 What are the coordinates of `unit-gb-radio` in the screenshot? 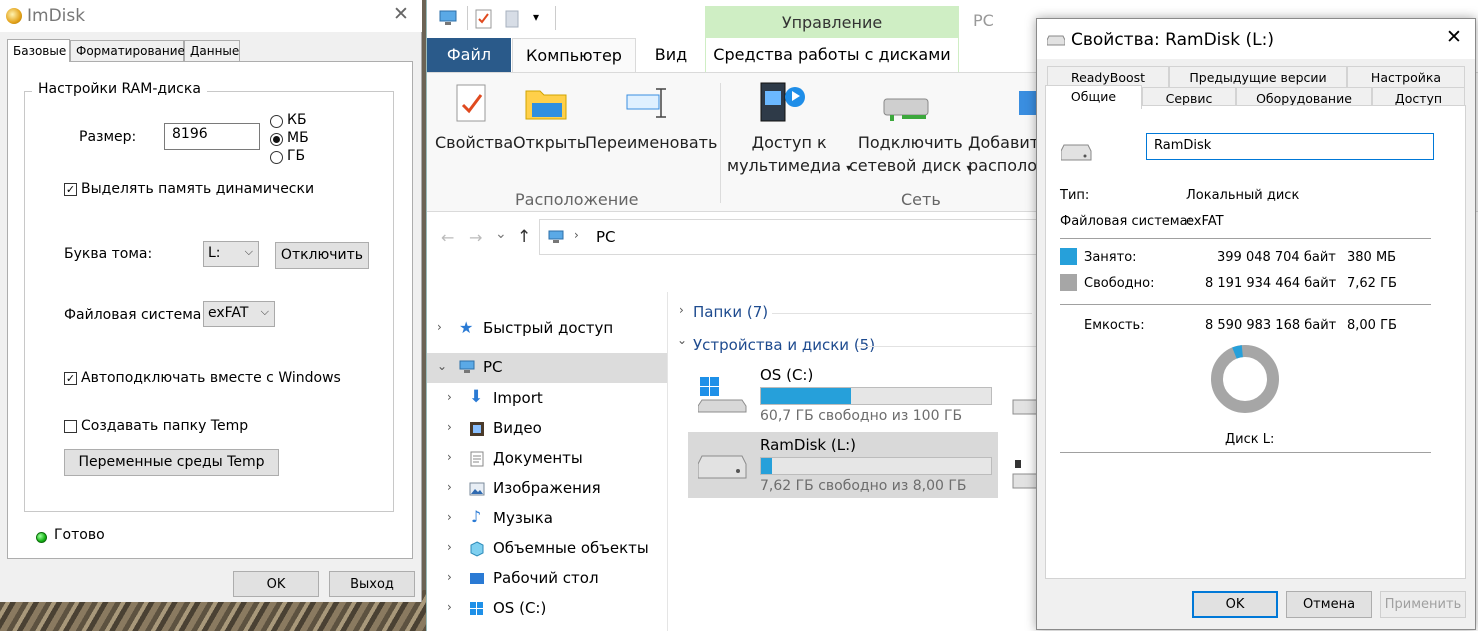 It's located at (276, 157).